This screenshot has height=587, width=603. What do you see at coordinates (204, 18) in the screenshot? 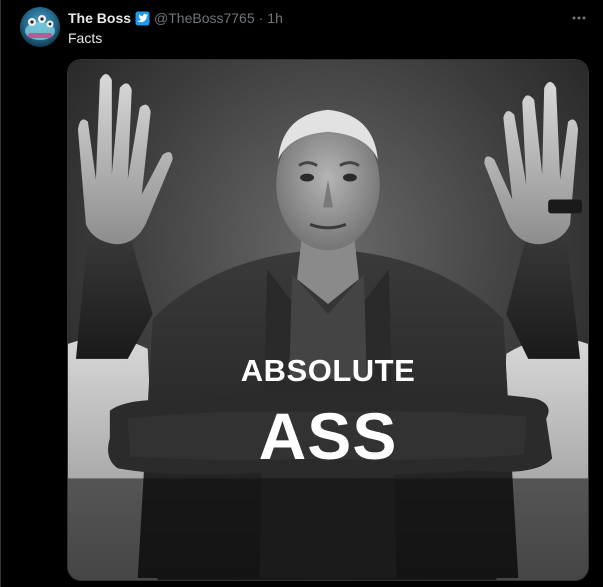
I see `user-handle: @TheBoss7765` at bounding box center [204, 18].